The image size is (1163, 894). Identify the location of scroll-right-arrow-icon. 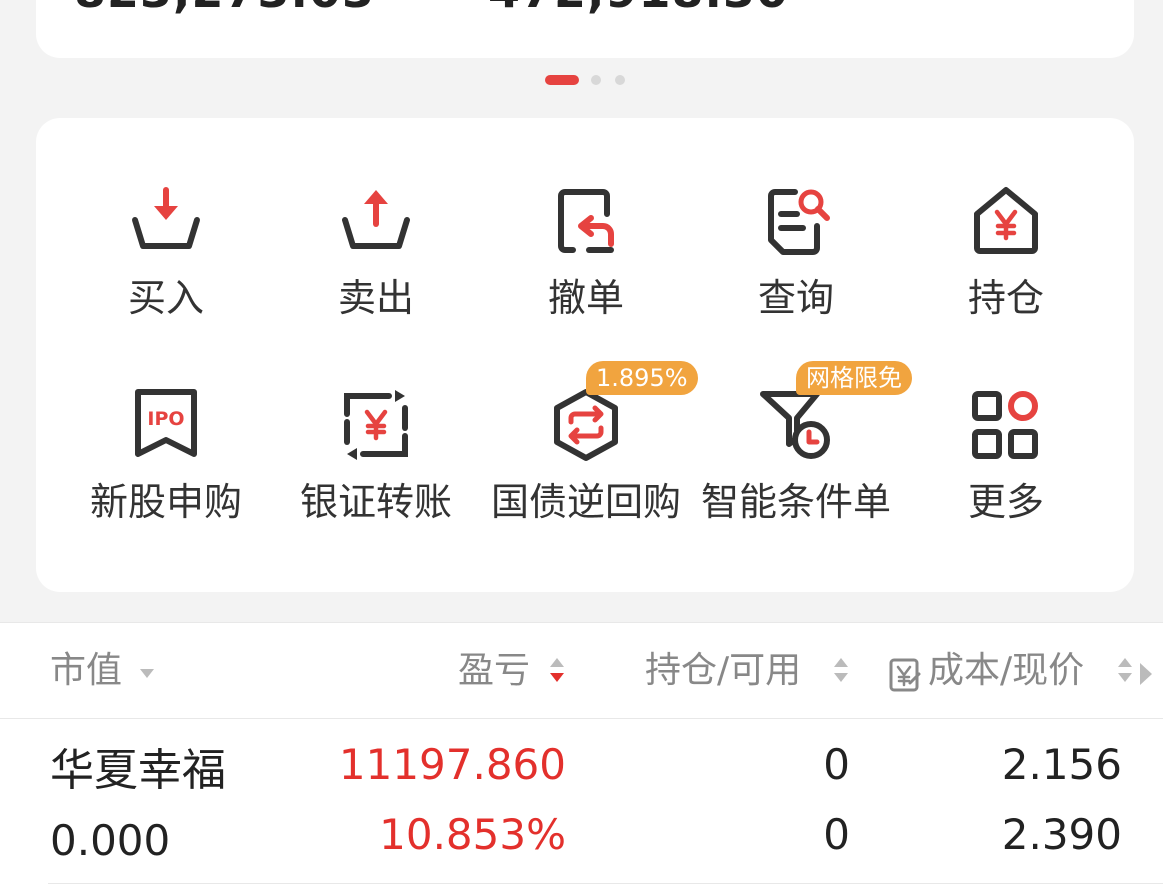
(1146, 674).